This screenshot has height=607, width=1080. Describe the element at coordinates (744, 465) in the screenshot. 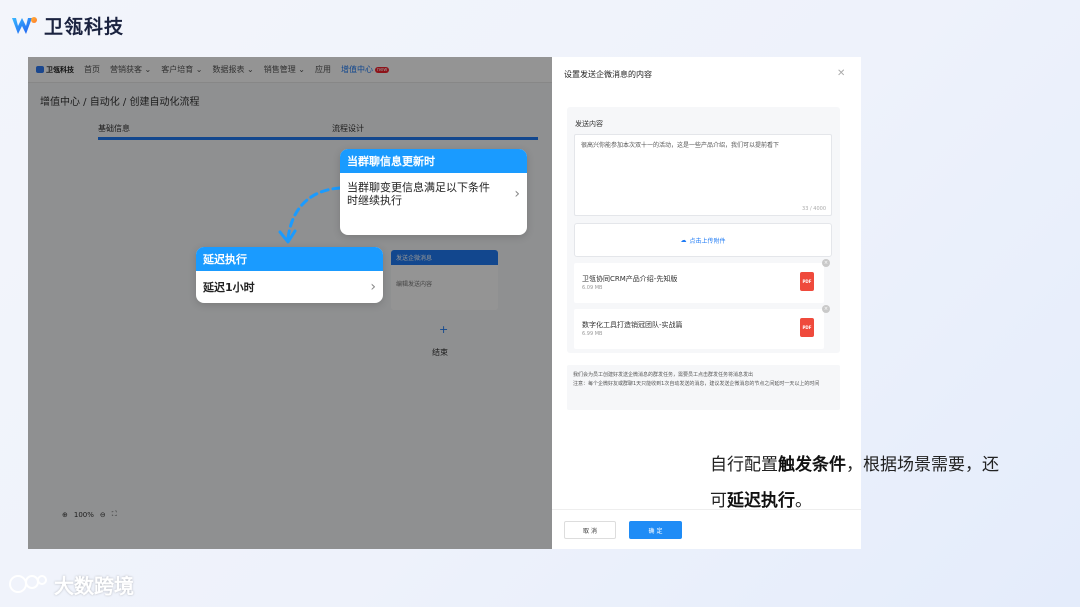

I see `caption-part-1: 自行配置` at that location.